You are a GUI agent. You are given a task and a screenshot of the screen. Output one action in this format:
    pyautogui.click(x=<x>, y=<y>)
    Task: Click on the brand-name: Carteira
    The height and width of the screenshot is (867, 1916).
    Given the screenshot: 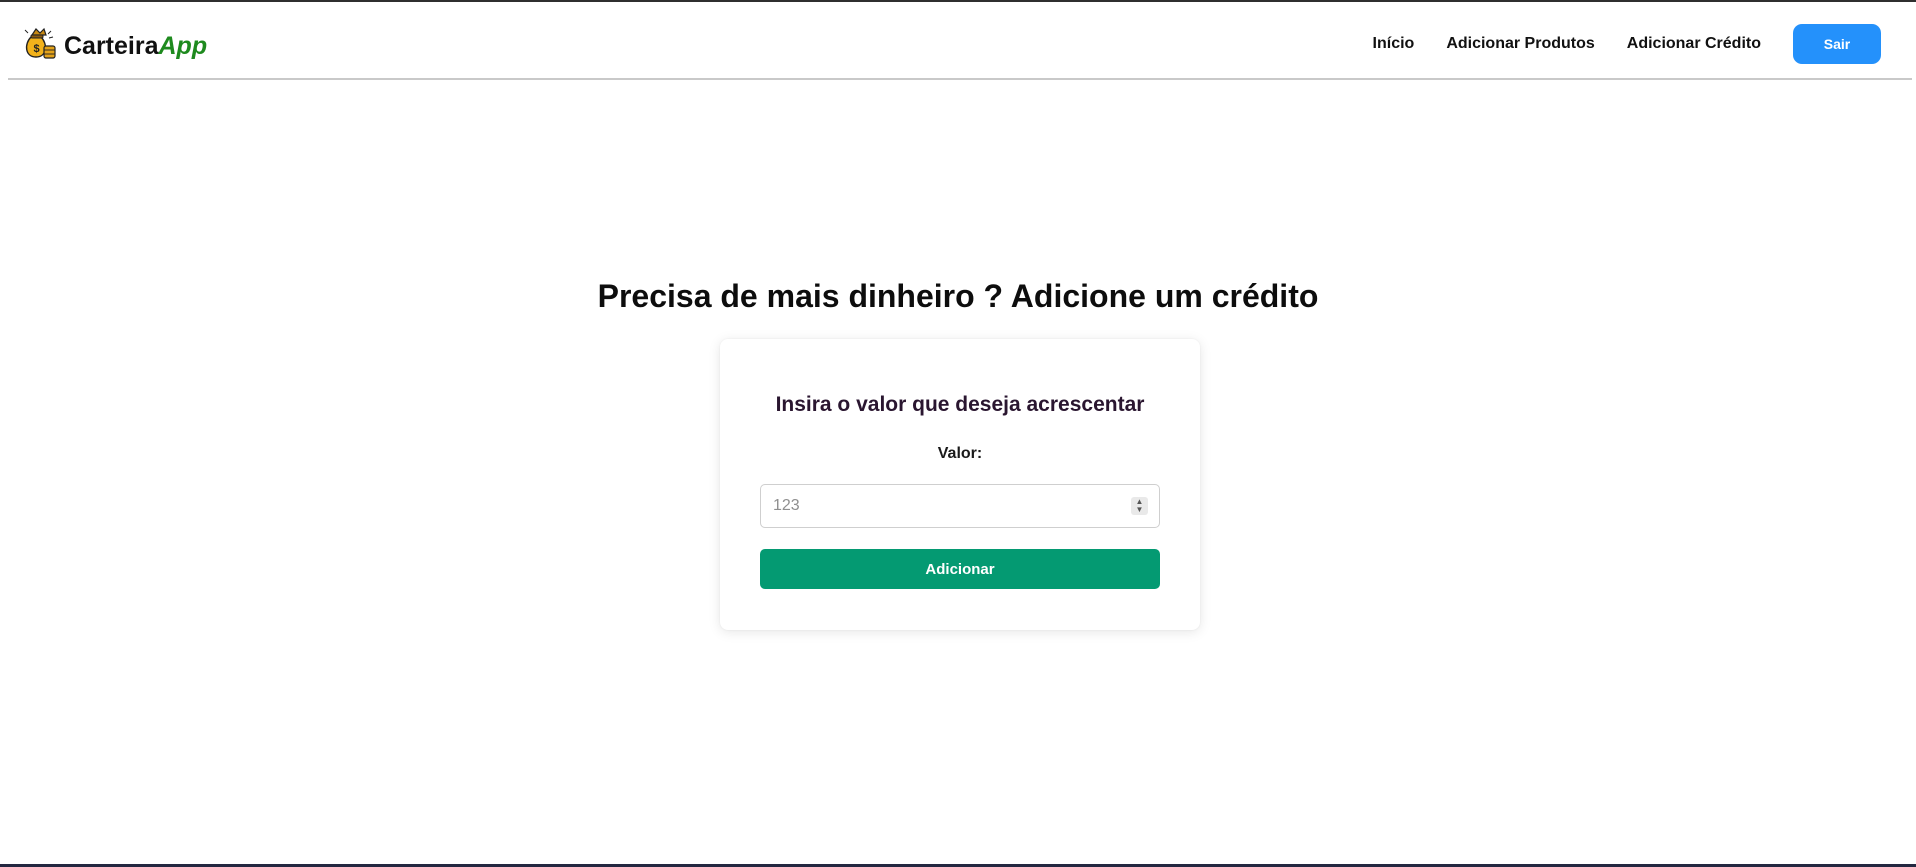 What is the action you would take?
    pyautogui.click(x=111, y=46)
    